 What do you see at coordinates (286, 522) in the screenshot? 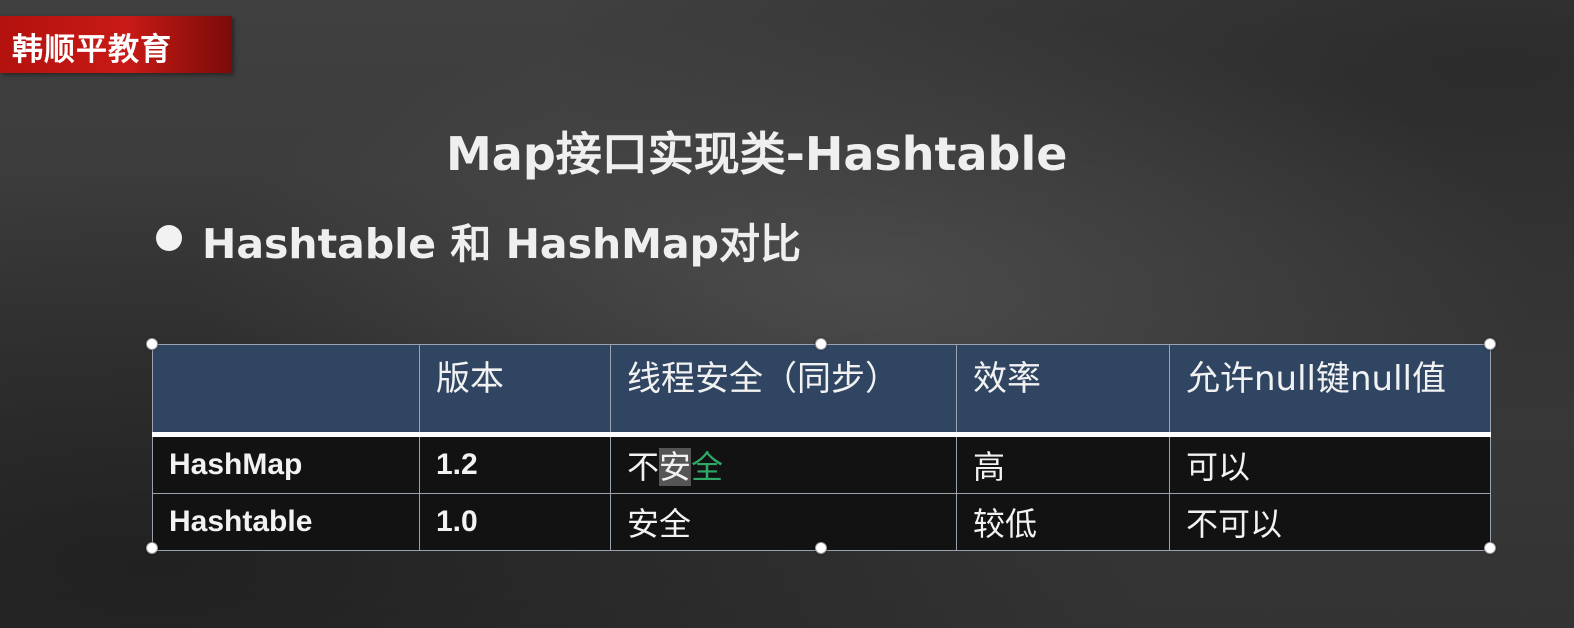
I see `cell-class-name: Hashtable` at bounding box center [286, 522].